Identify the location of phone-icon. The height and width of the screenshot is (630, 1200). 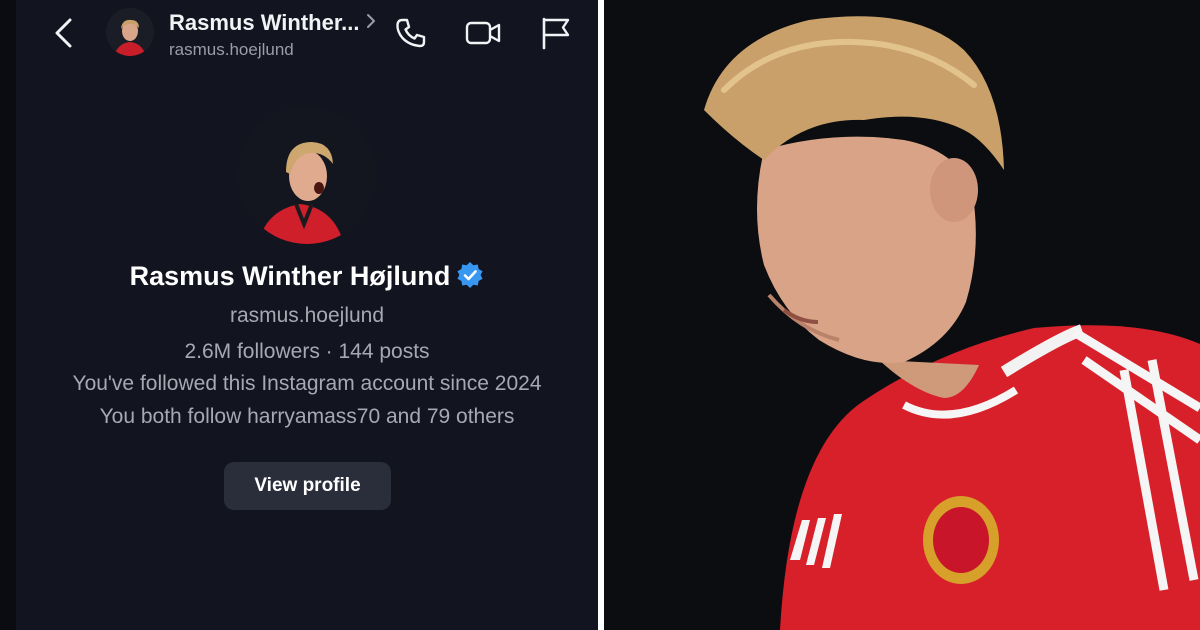
(411, 33).